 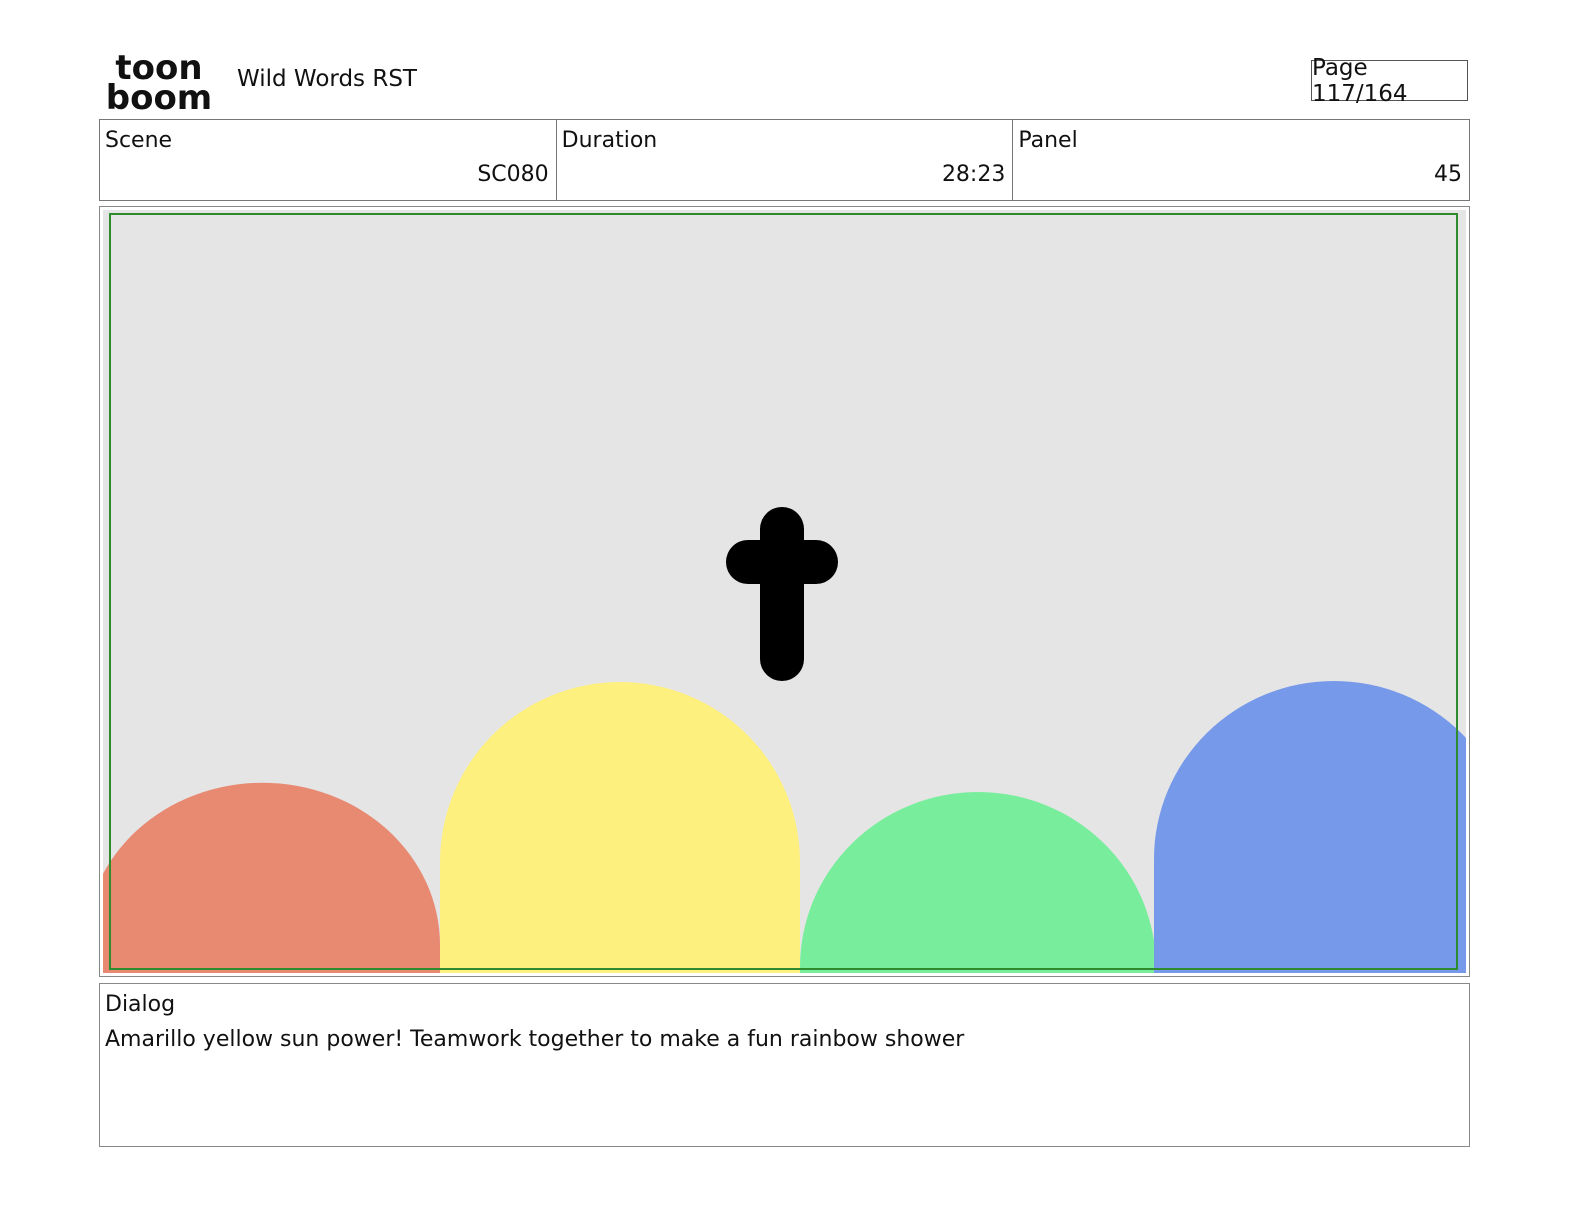 What do you see at coordinates (513, 174) in the screenshot?
I see `scene-value: SC080` at bounding box center [513, 174].